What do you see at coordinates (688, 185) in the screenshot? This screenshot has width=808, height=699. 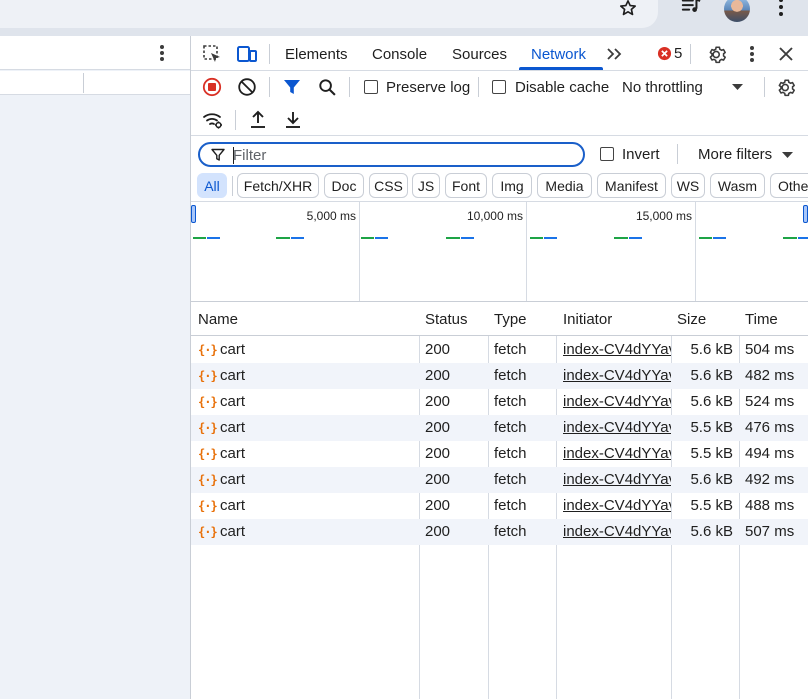 I see `chip-ws: WS` at bounding box center [688, 185].